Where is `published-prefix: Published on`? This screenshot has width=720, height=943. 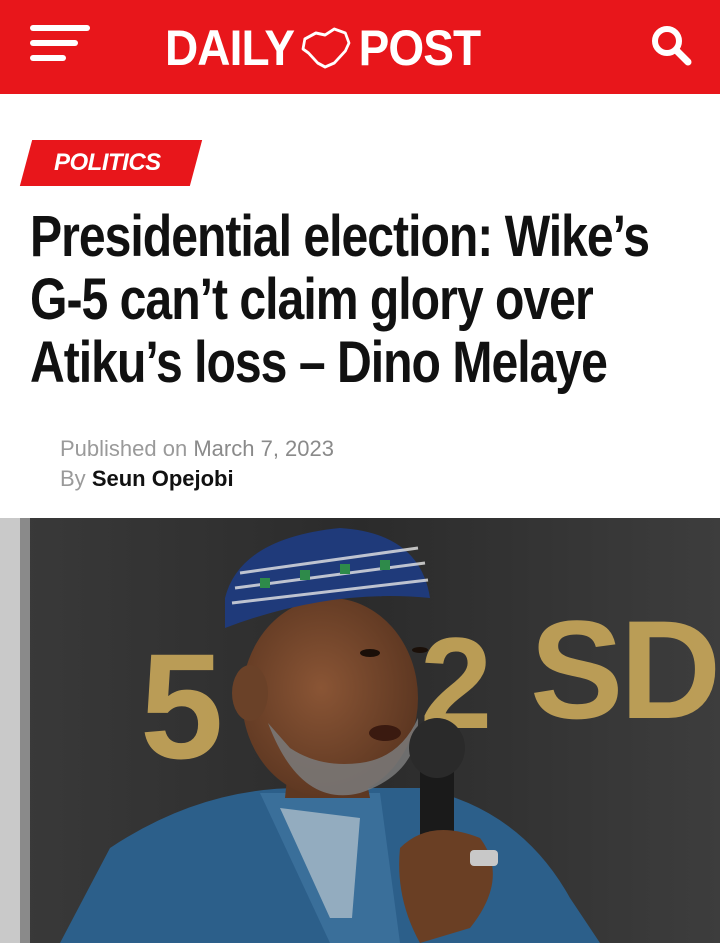 published-prefix: Published on is located at coordinates (124, 448).